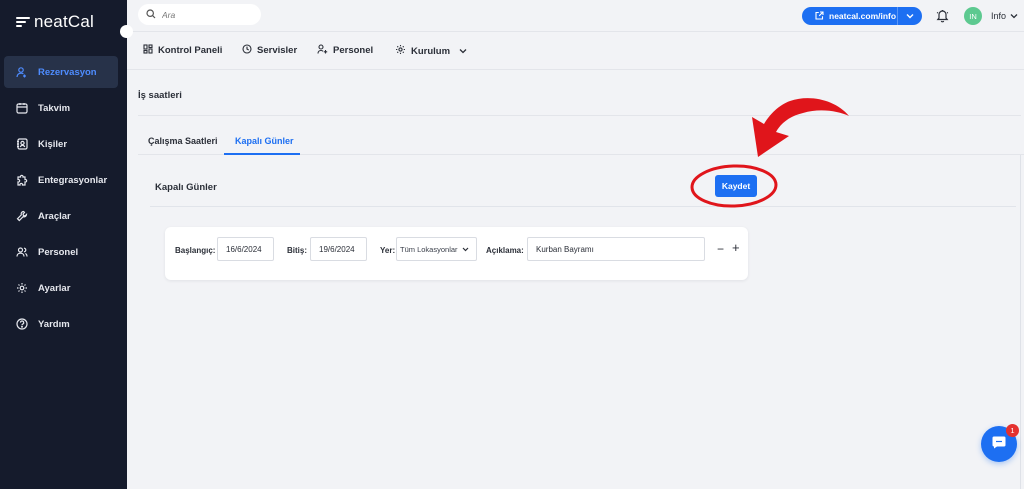  What do you see at coordinates (22, 180) in the screenshot?
I see `puzzle-icon` at bounding box center [22, 180].